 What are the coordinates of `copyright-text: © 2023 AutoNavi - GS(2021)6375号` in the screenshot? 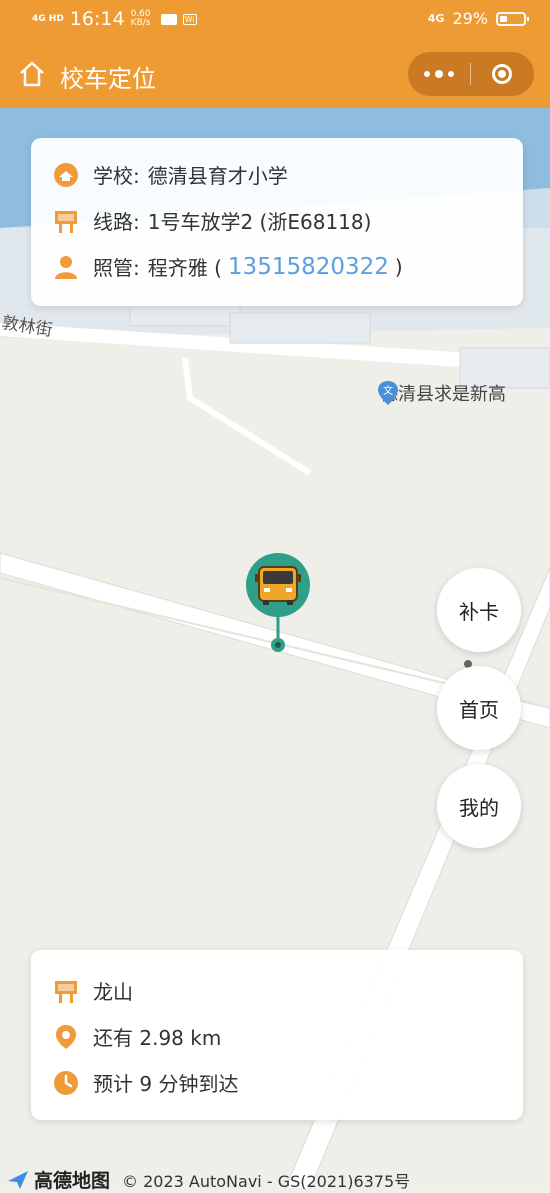 It's located at (266, 1181).